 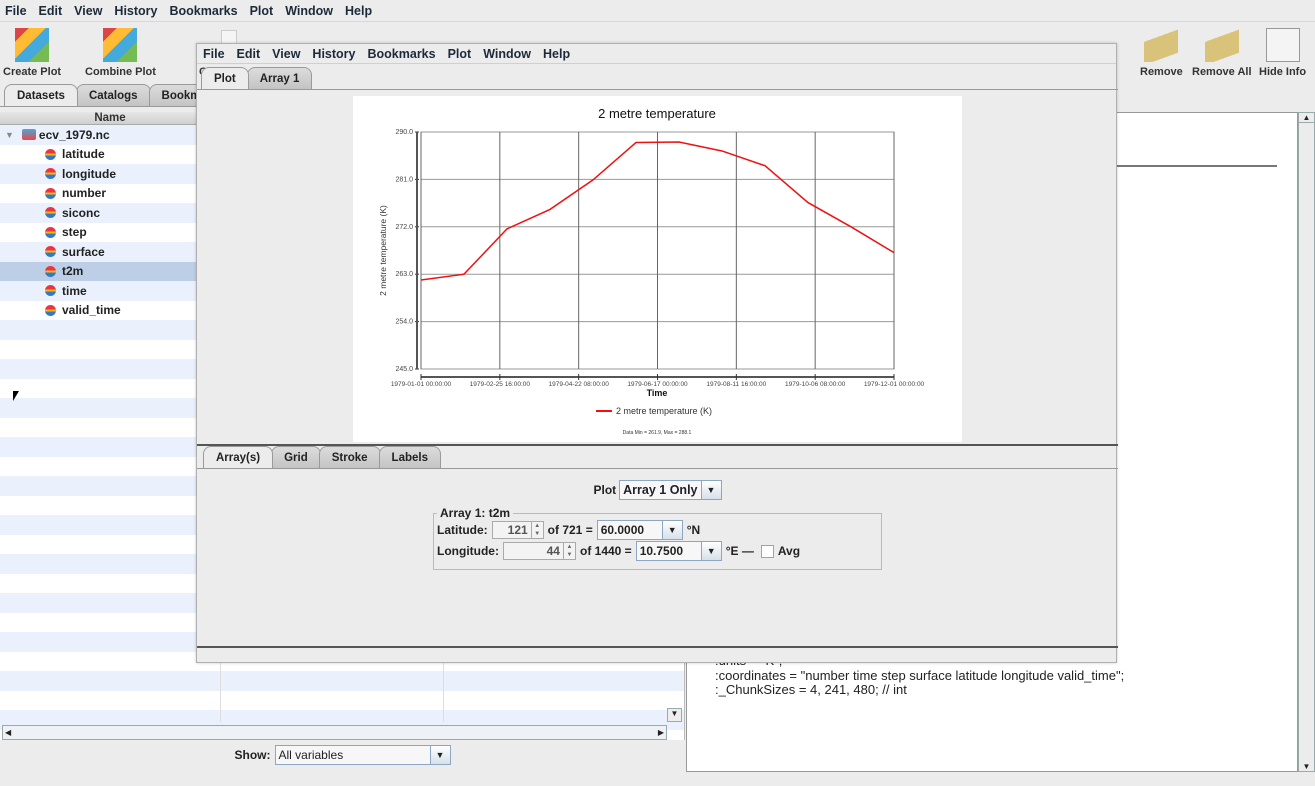 What do you see at coordinates (362, 755) in the screenshot?
I see `show-dropdown: All variables ▼` at bounding box center [362, 755].